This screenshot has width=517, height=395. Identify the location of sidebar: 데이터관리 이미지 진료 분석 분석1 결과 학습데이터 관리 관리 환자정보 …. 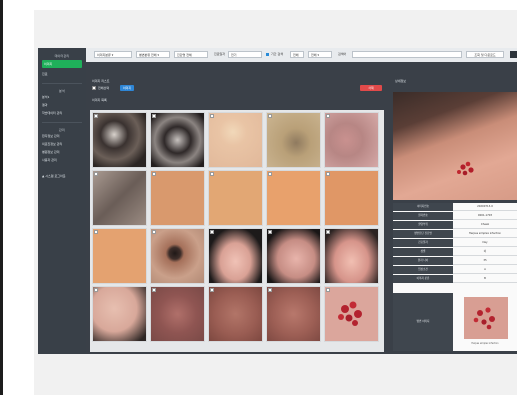
(62, 201).